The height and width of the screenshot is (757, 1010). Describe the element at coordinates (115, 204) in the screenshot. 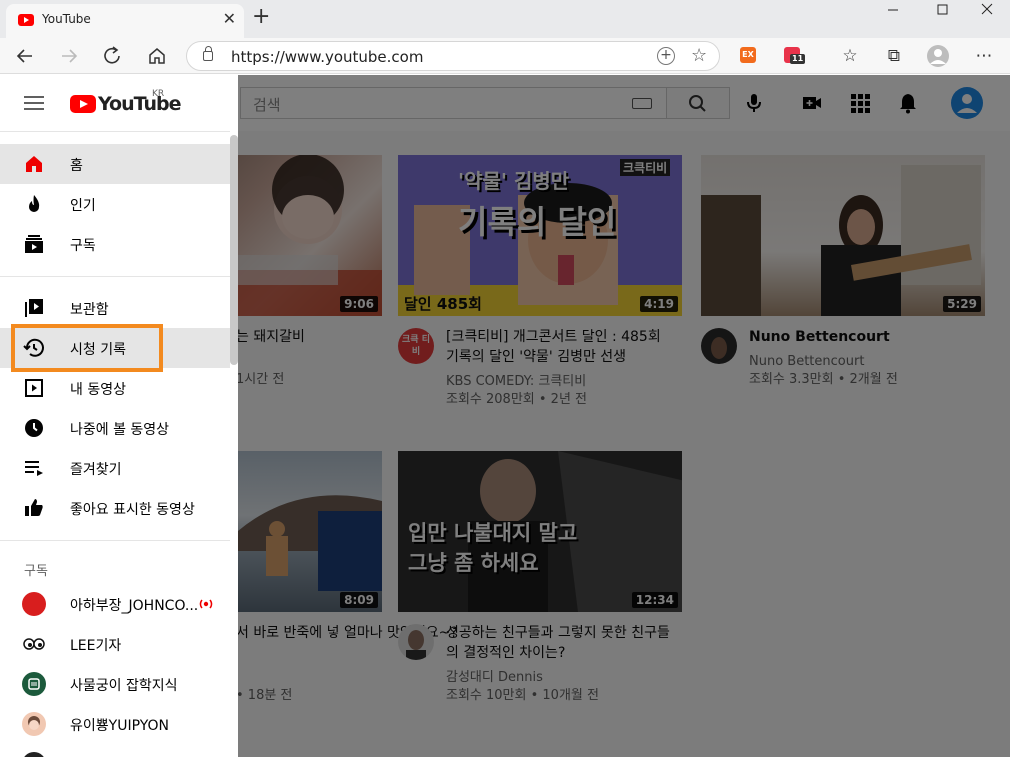

I see `sidebar-item-trending: 인기` at that location.